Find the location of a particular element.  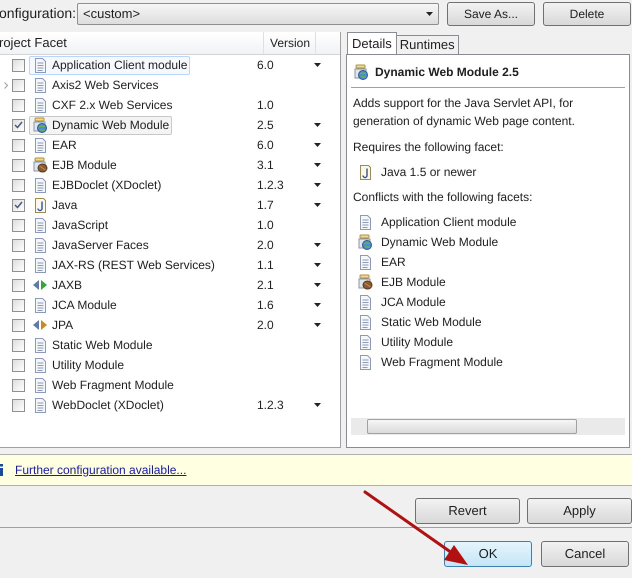

facet-item: Axis2 Web Services is located at coordinates (95, 85).